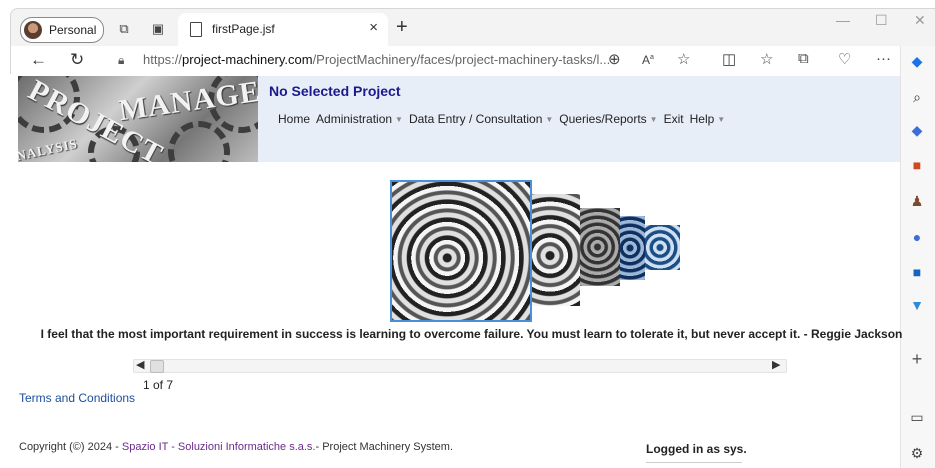  I want to click on menu-label: Queries/Reports, so click(603, 119).